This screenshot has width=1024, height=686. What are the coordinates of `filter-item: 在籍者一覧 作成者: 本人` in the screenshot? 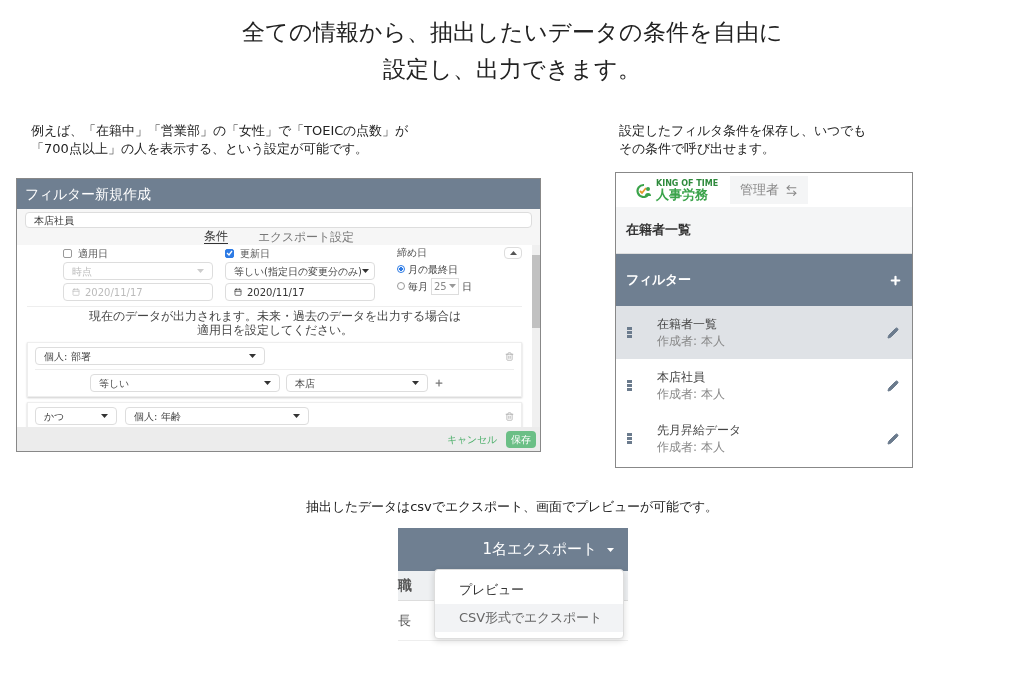 It's located at (764, 332).